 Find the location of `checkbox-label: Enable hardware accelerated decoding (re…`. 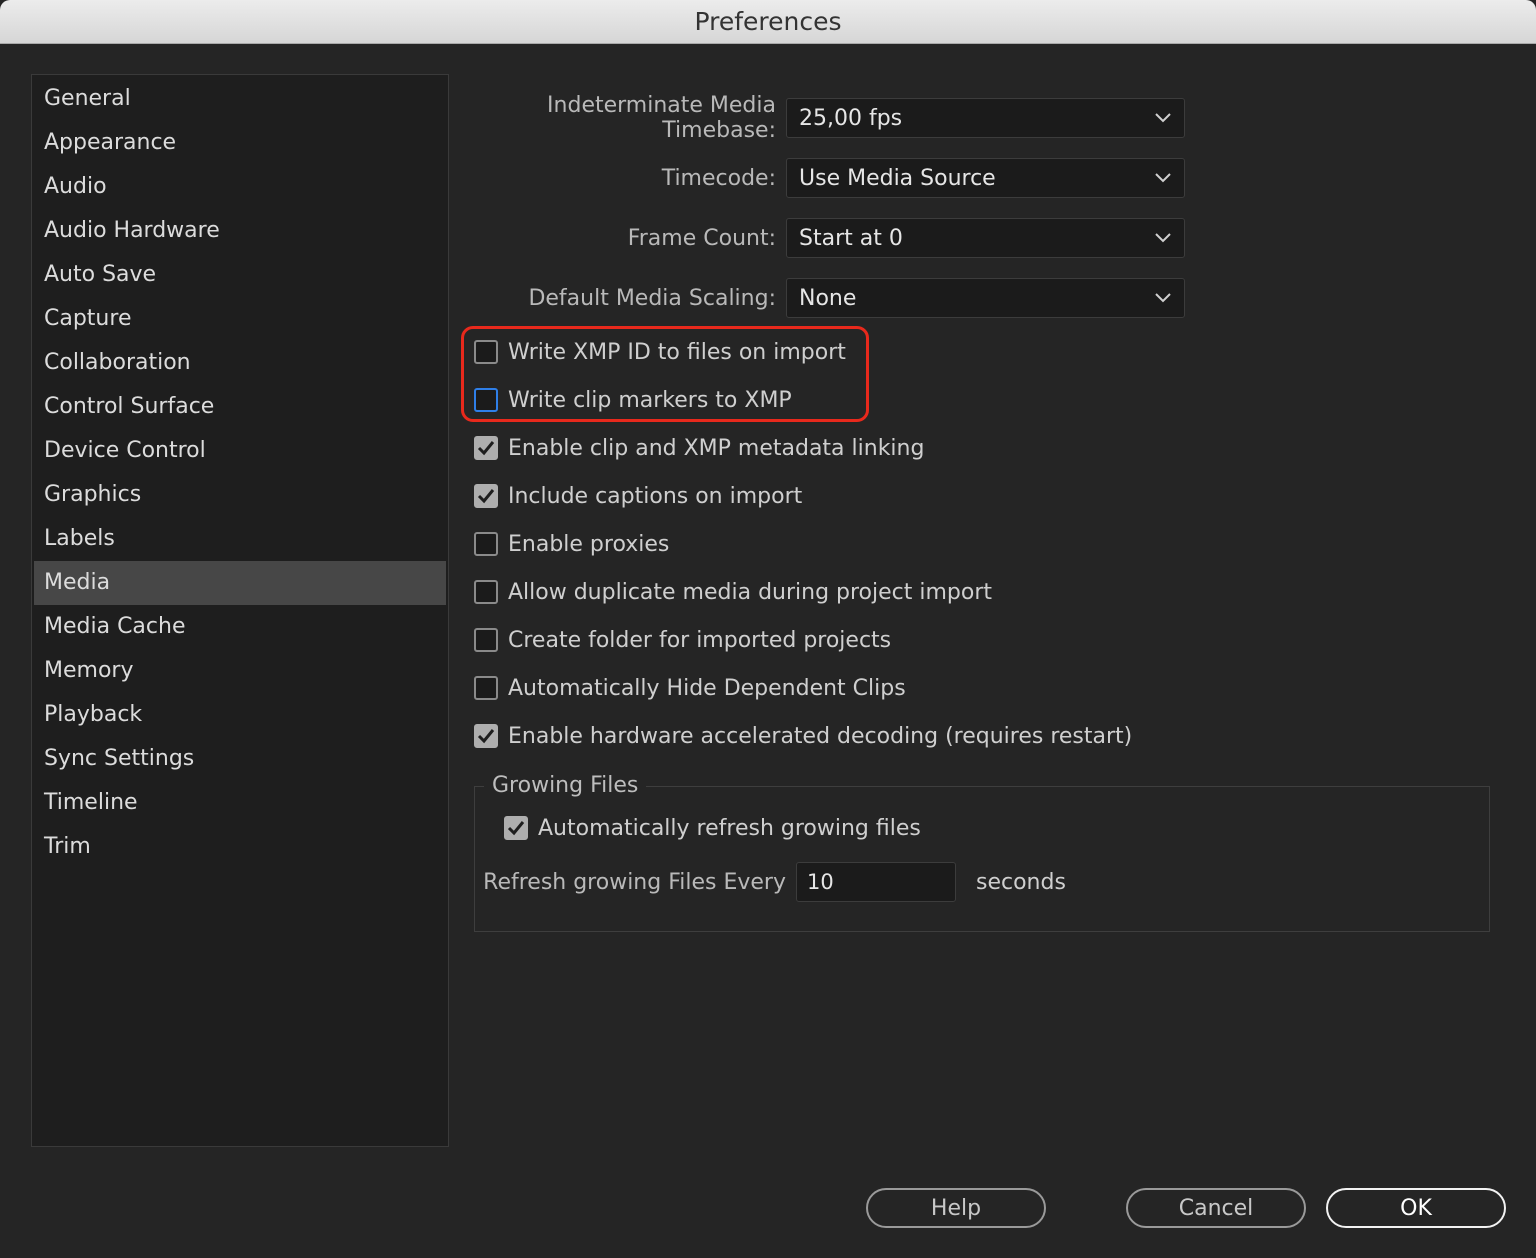

checkbox-label: Enable hardware accelerated decoding (re… is located at coordinates (820, 736).